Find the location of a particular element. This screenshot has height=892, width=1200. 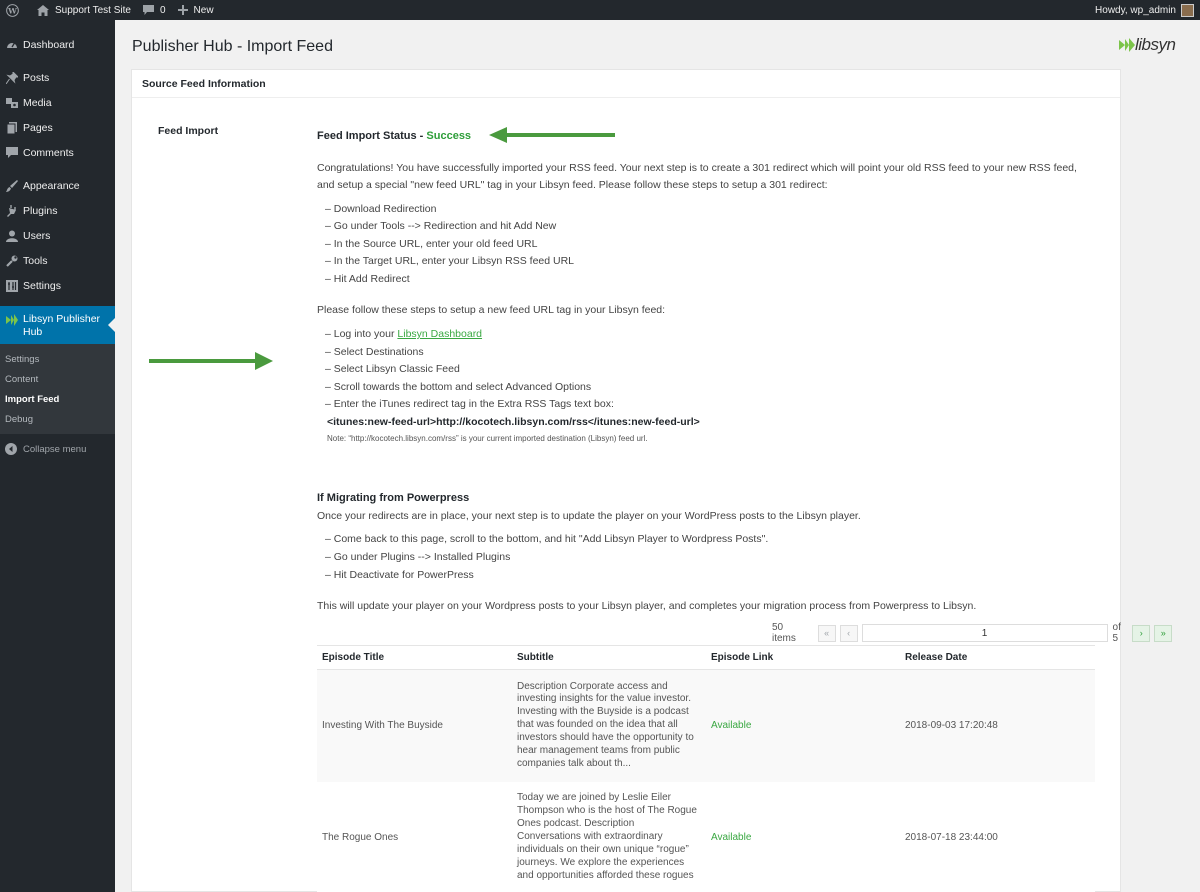

collapse-arrow-icon is located at coordinates (11, 449).